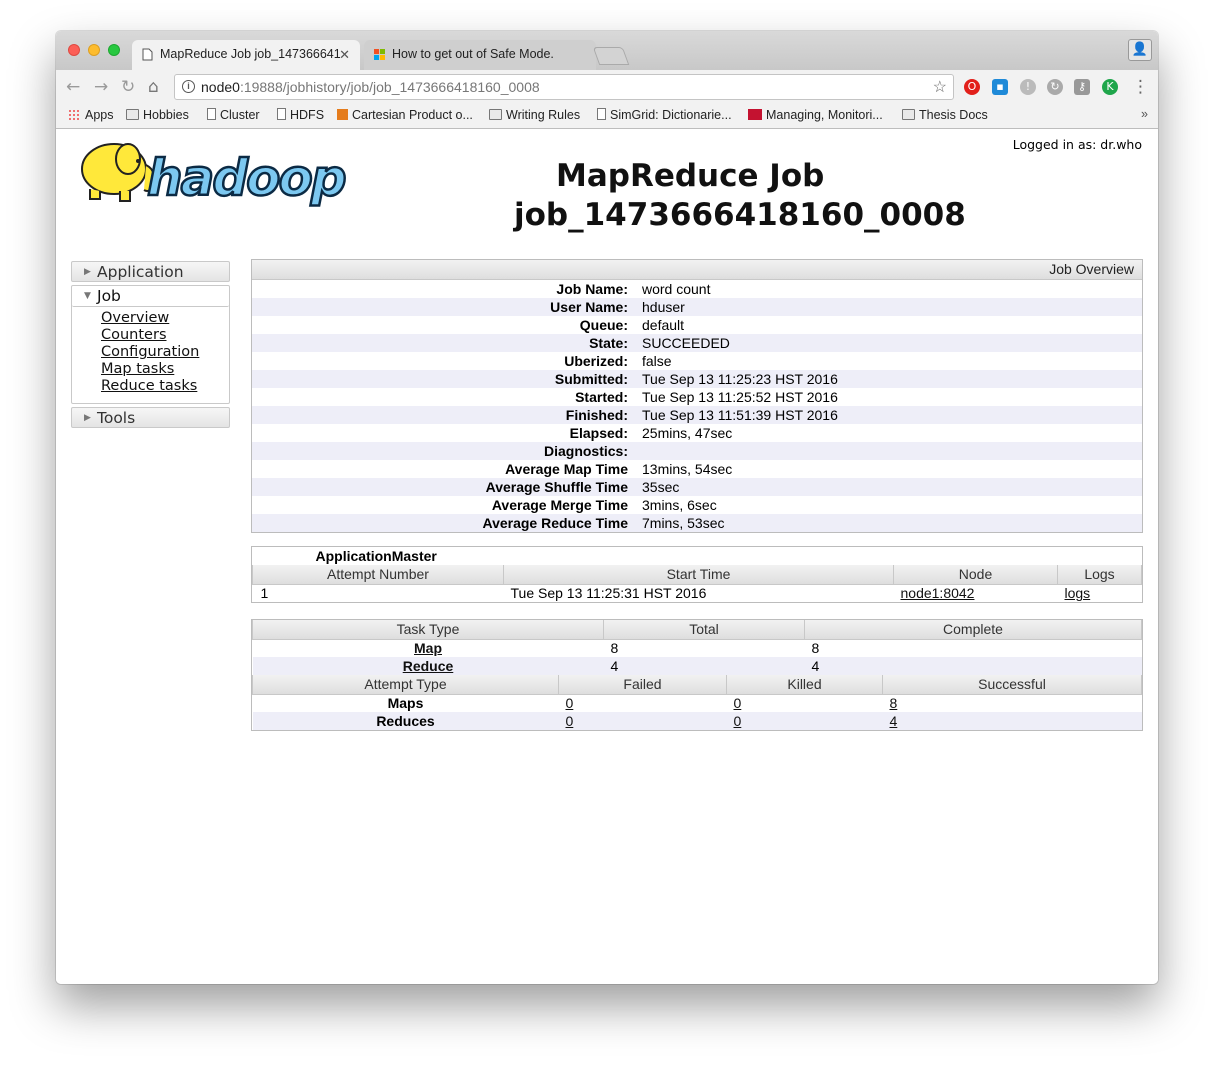 This screenshot has width=1214, height=1065. Describe the element at coordinates (300, 115) in the screenshot. I see `bookmark-hdfs: HDFS` at that location.